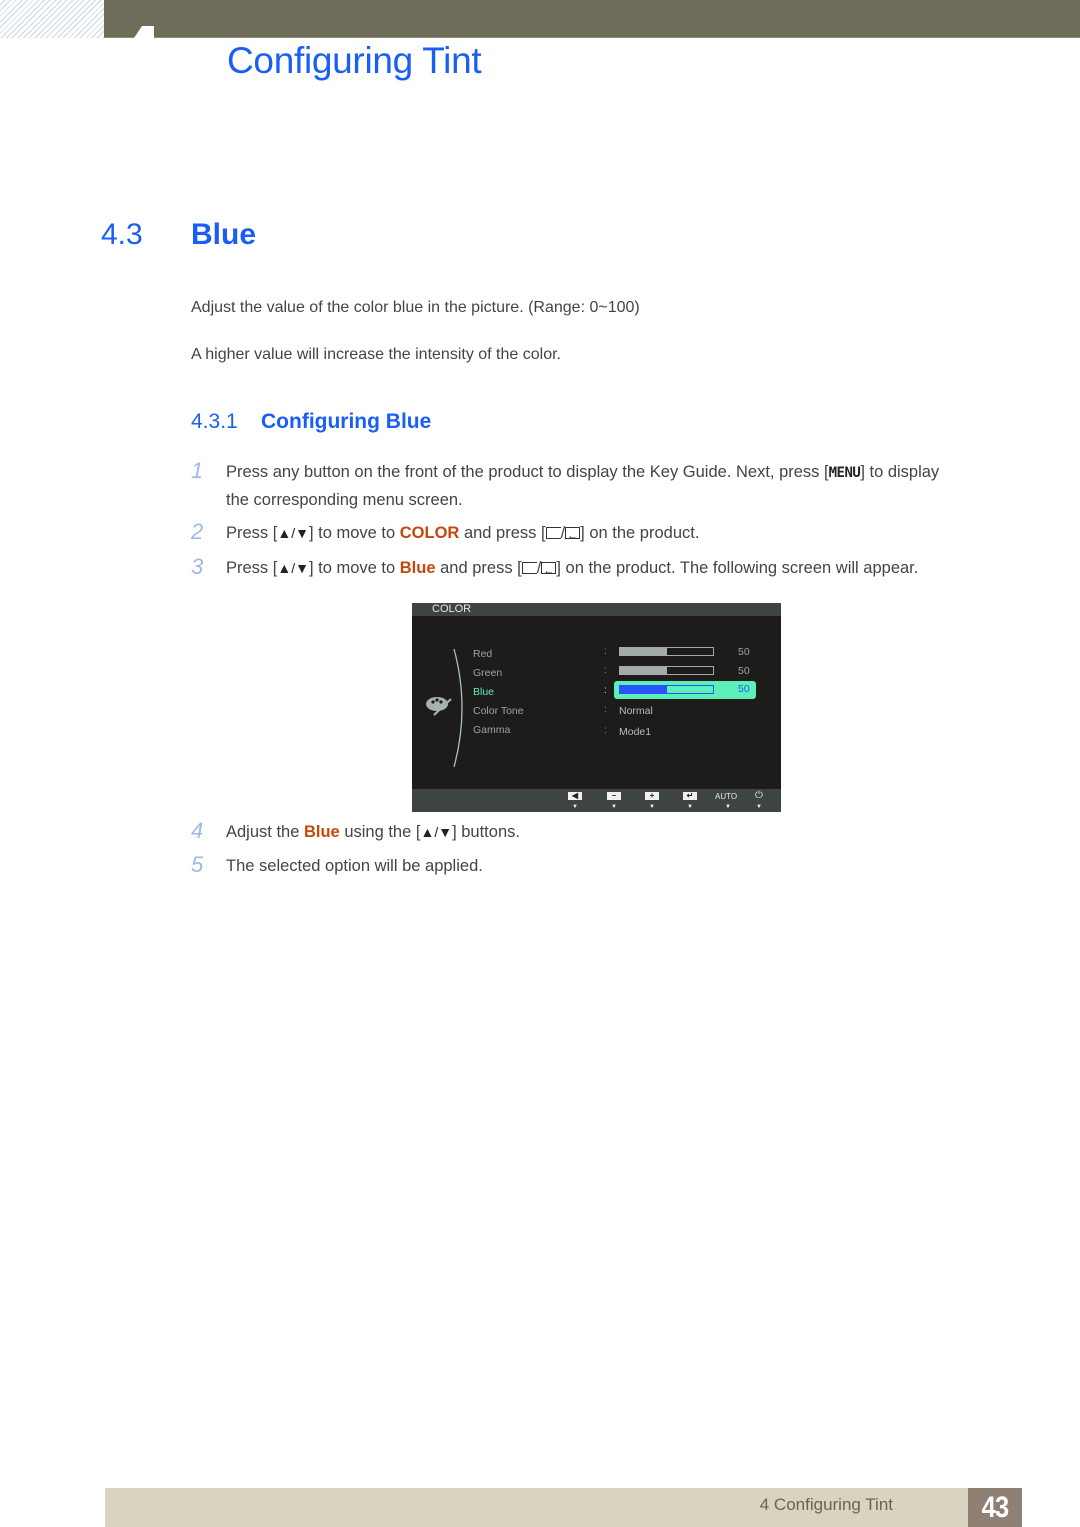 This screenshot has height=1527, width=1080. Describe the element at coordinates (452, 609) in the screenshot. I see `osd-title: COLOR` at that location.